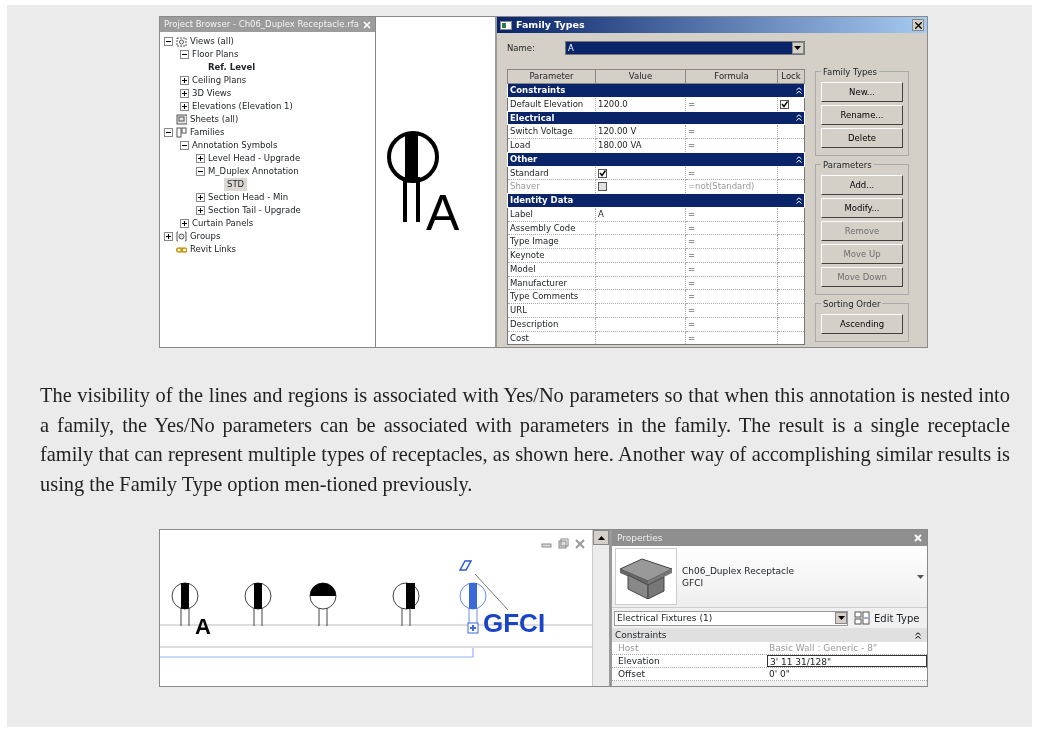 This screenshot has height=731, width=1040. What do you see at coordinates (551, 283) in the screenshot?
I see `parameter-cell: Manufacturer` at bounding box center [551, 283].